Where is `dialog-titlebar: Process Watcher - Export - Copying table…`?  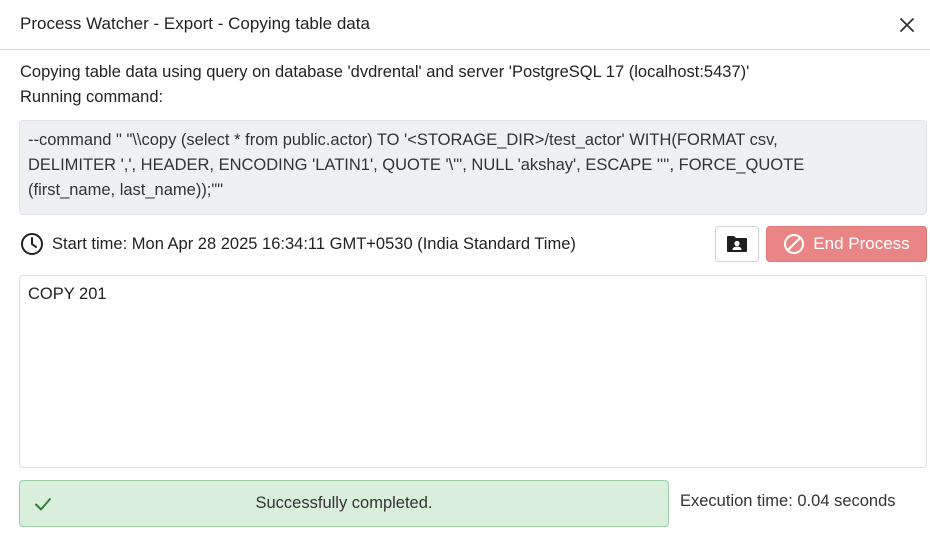 dialog-titlebar: Process Watcher - Export - Copying table… is located at coordinates (465, 25).